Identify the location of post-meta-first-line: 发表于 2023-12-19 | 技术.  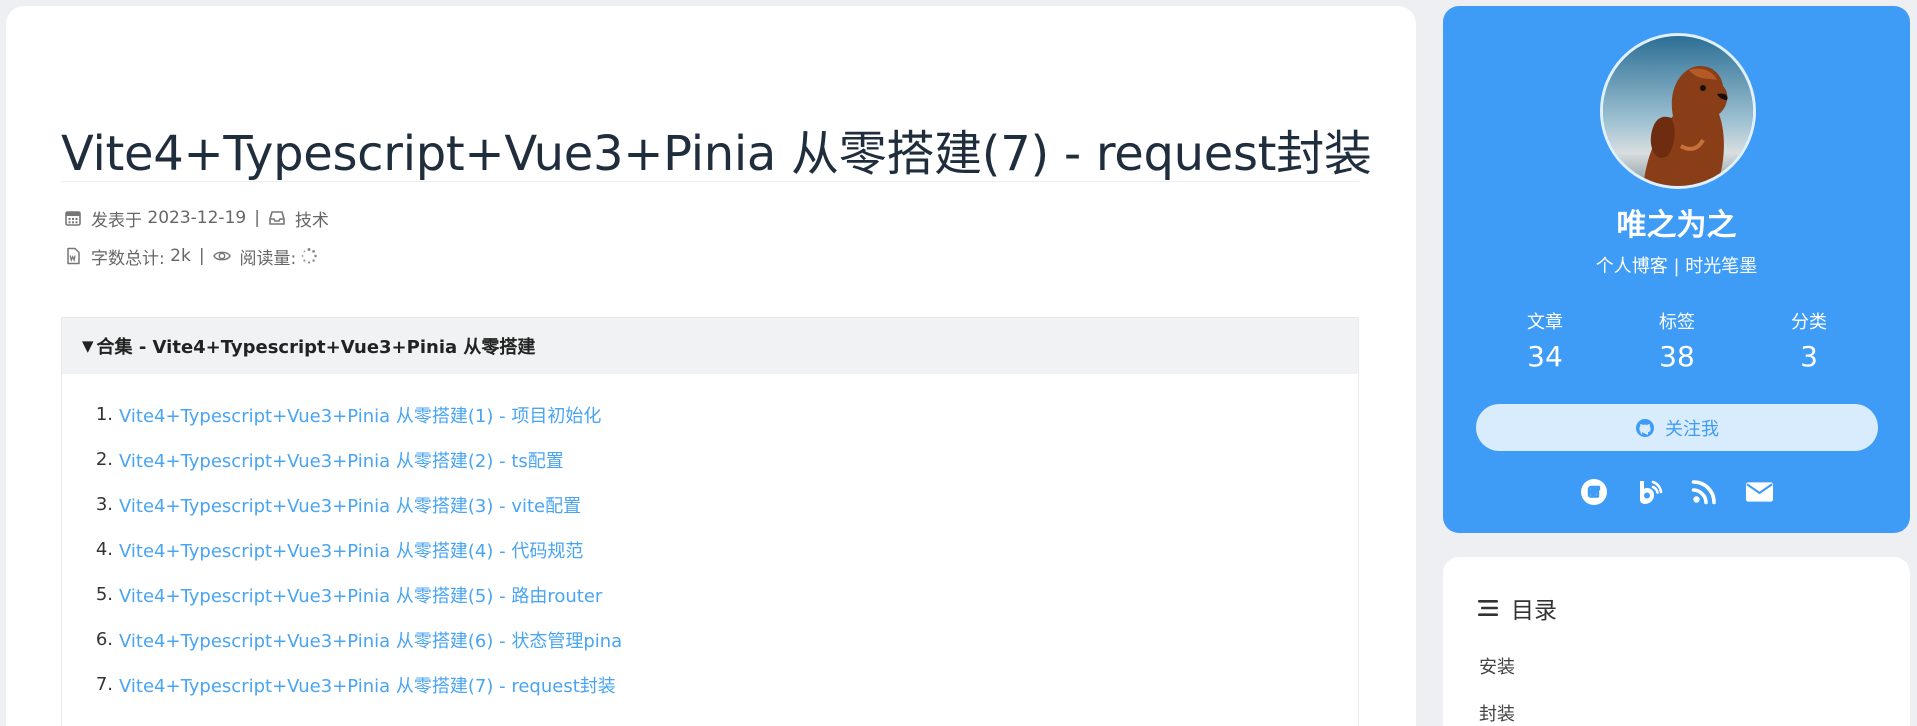
(196, 218).